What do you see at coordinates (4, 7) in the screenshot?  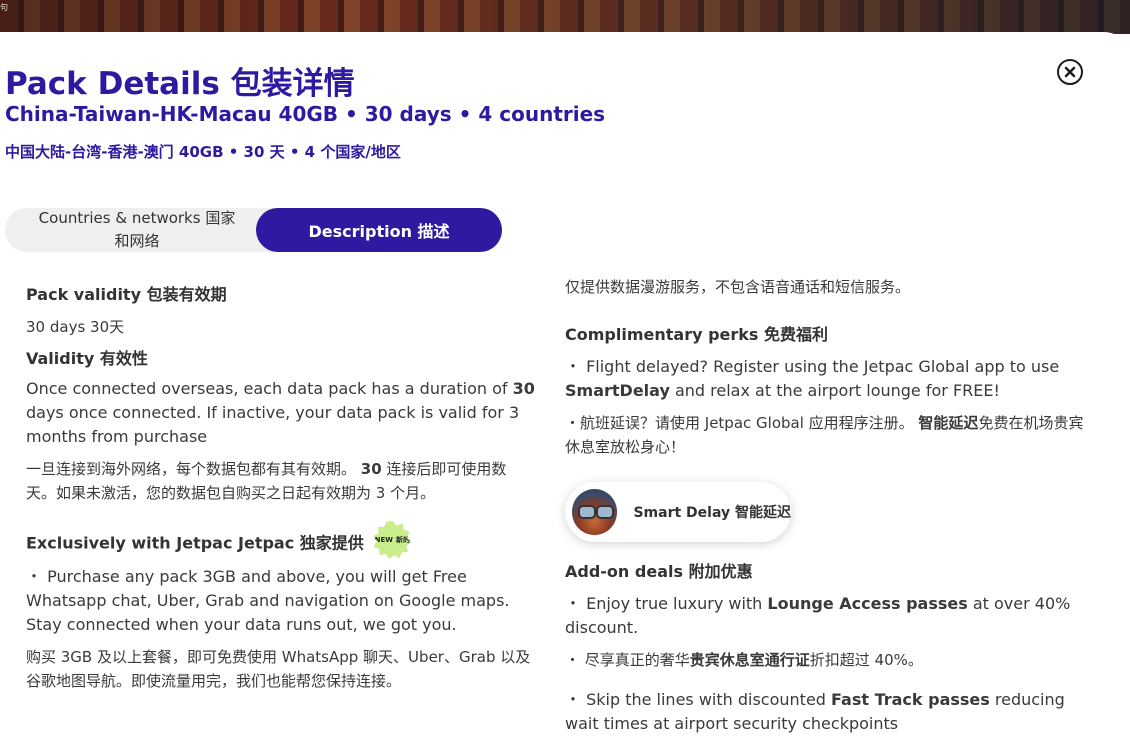 I see `banner-text: 句` at bounding box center [4, 7].